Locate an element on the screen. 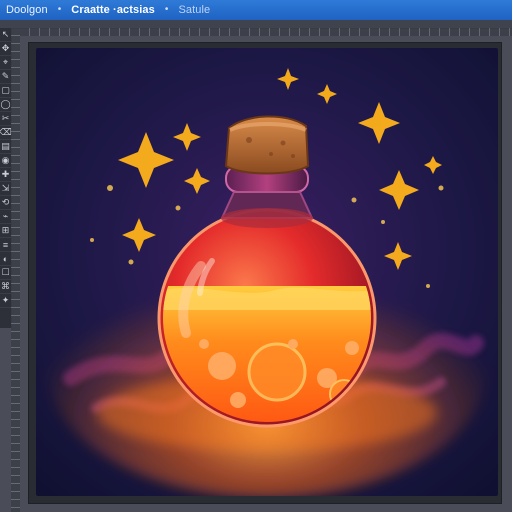 The image size is (512, 512). select-tool-icon: ↖ is located at coordinates (5, 35).